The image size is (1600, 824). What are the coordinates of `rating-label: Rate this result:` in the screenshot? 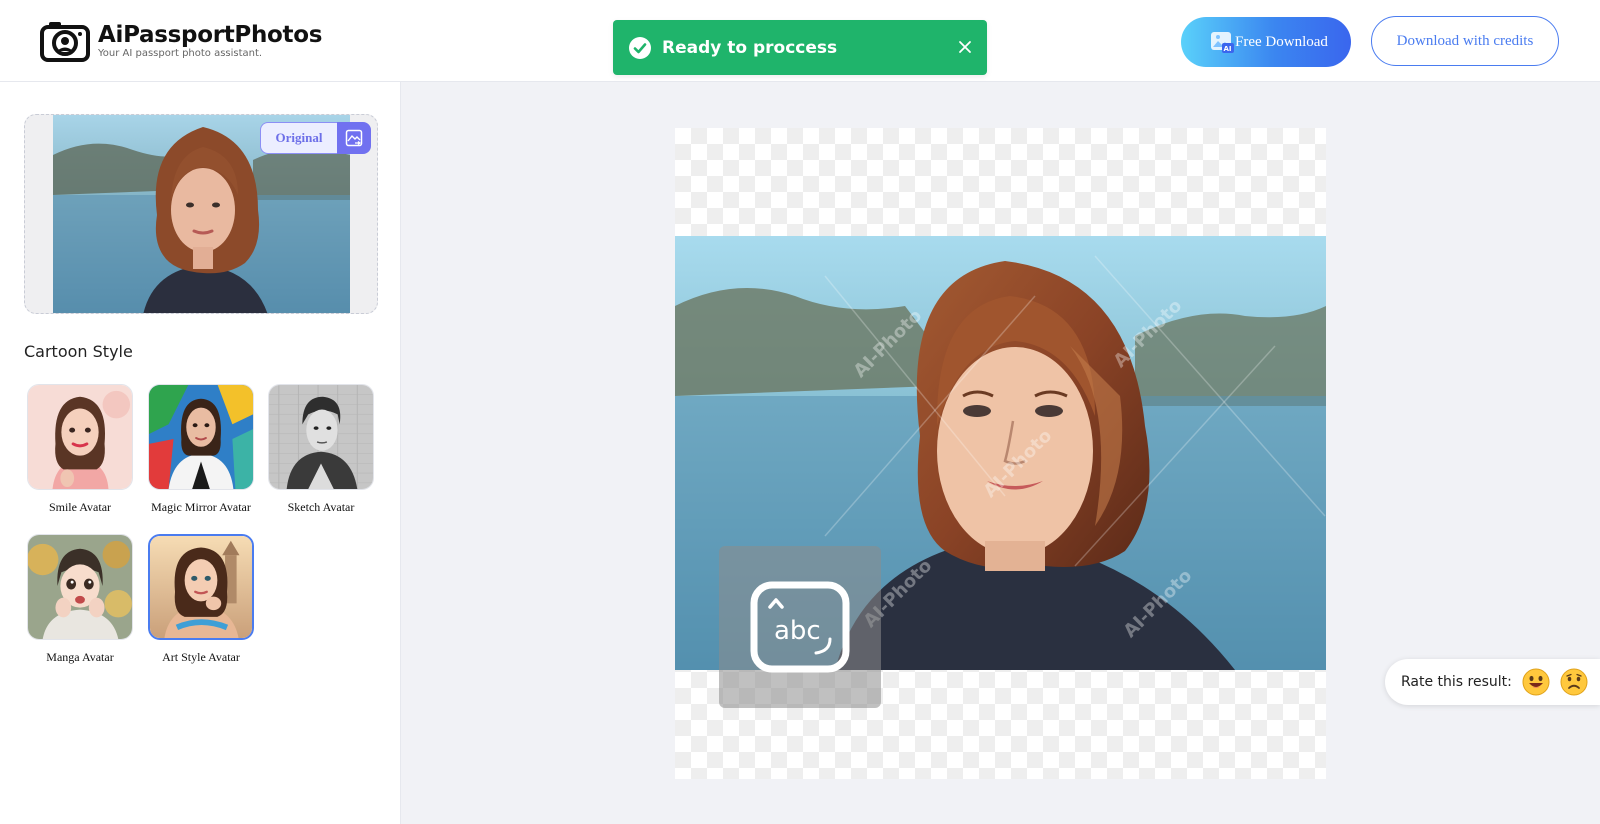 It's located at (1456, 682).